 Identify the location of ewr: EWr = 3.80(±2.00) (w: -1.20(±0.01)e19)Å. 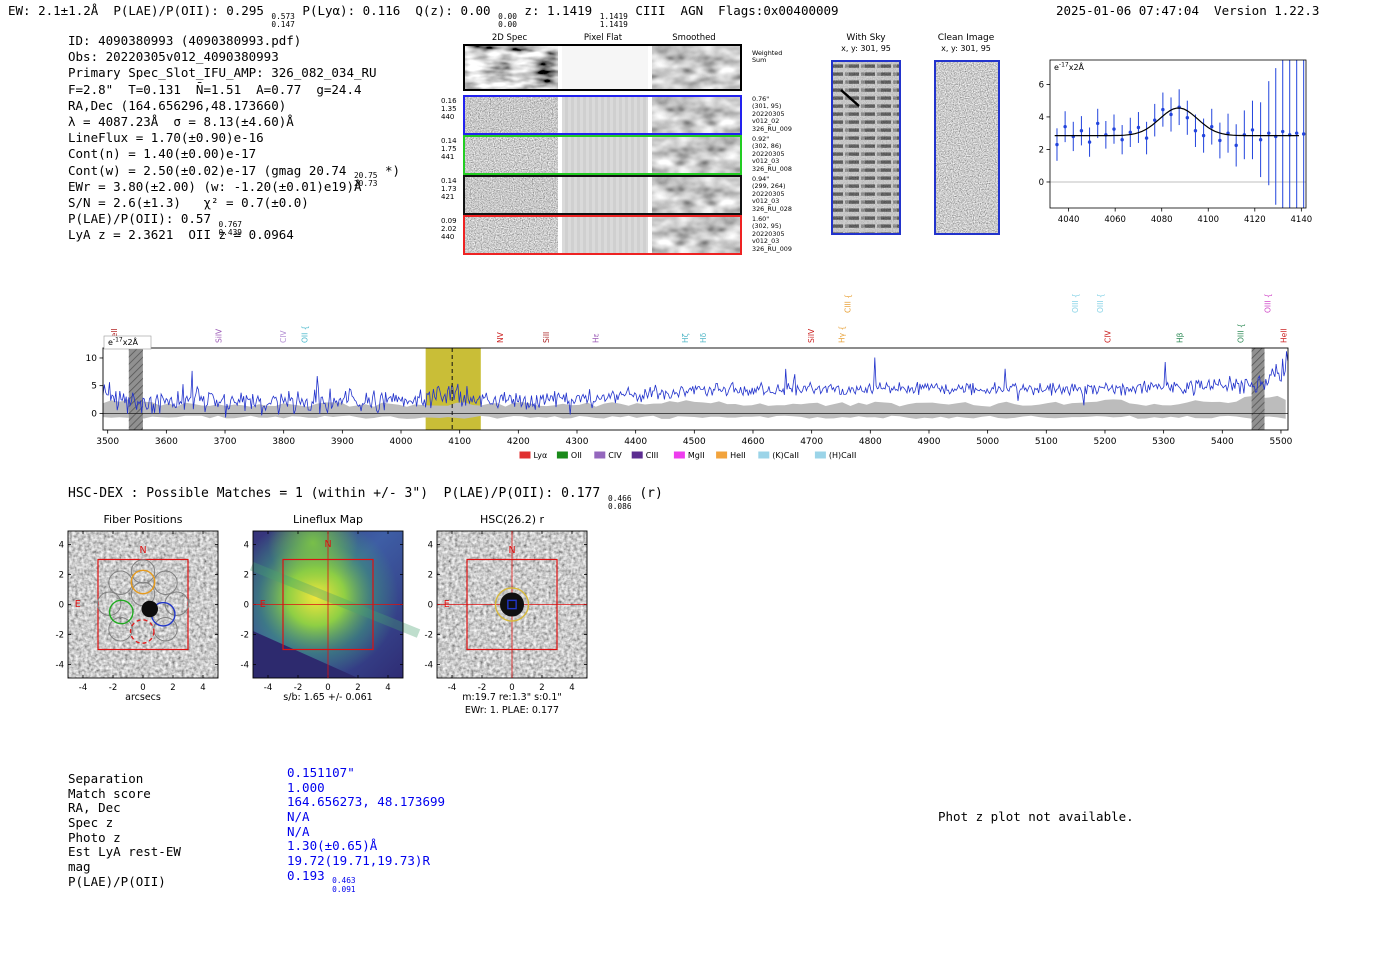
(215, 186).